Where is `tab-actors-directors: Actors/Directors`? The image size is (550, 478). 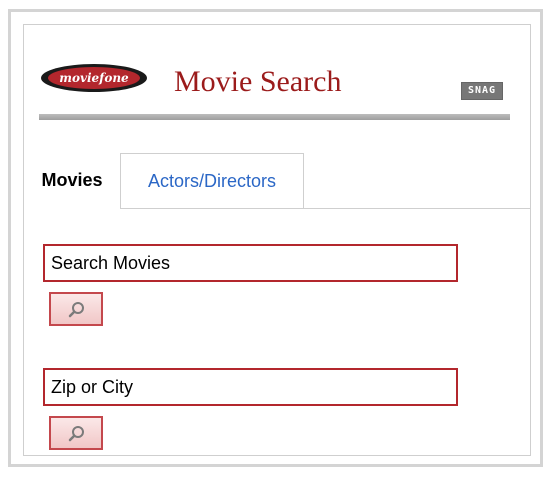
tab-actors-directors: Actors/Directors is located at coordinates (212, 180).